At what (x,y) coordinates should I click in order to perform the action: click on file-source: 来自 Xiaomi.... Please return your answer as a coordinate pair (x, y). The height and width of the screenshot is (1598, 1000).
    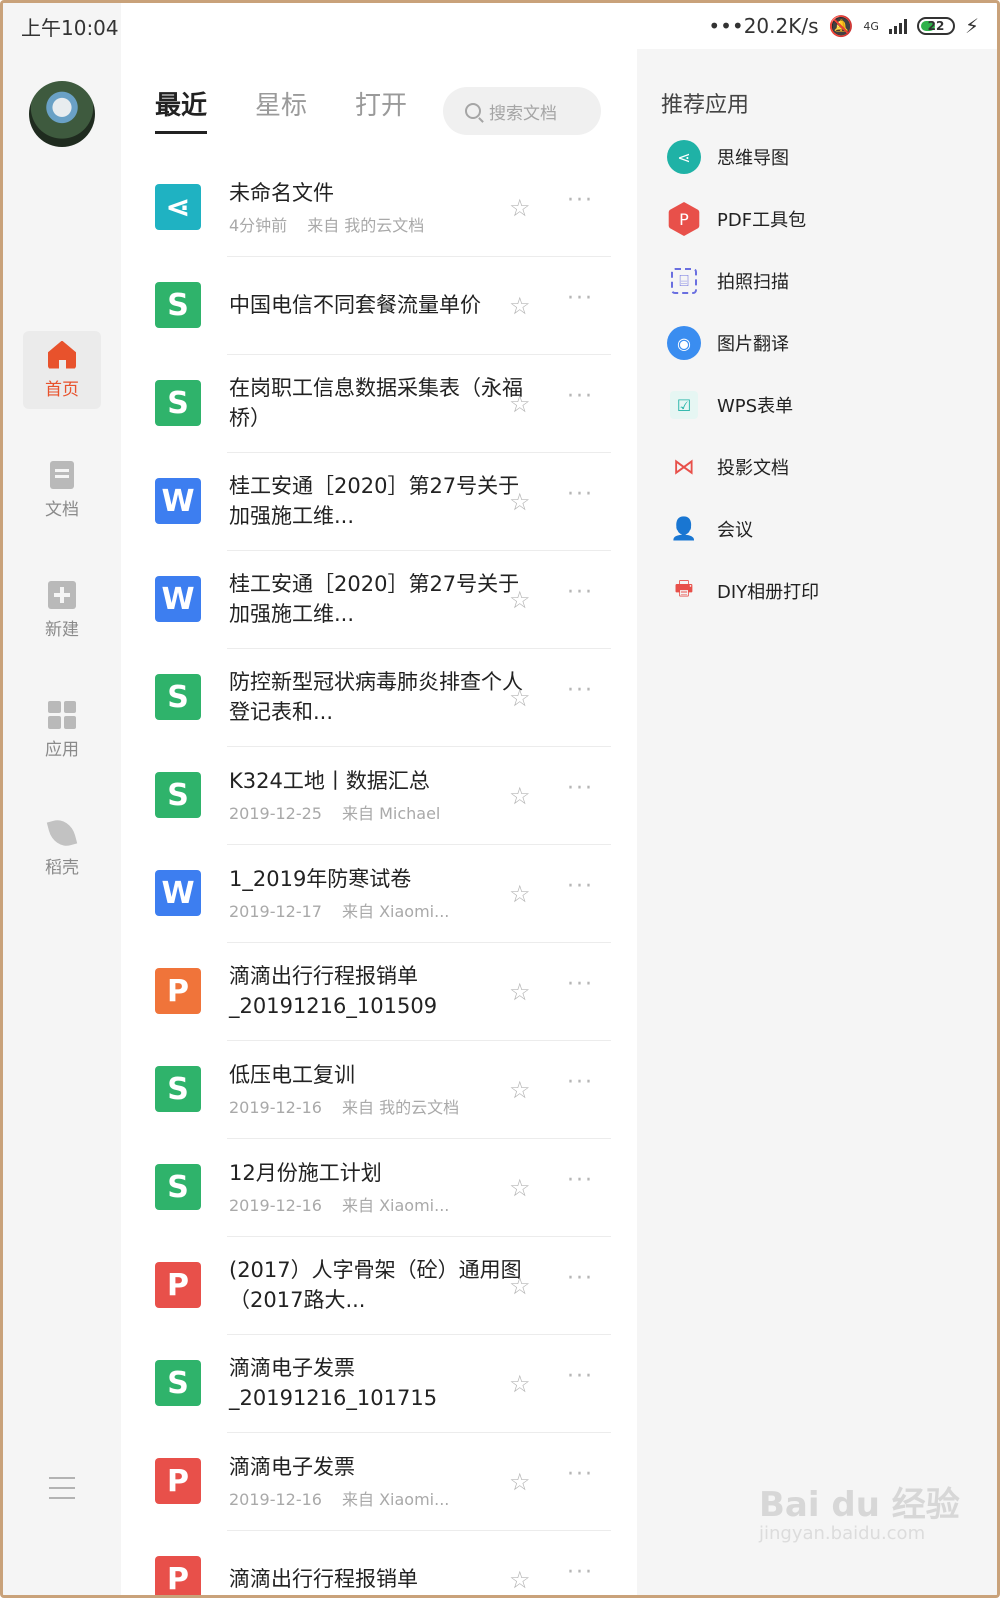
    Looking at the image, I should click on (395, 1499).